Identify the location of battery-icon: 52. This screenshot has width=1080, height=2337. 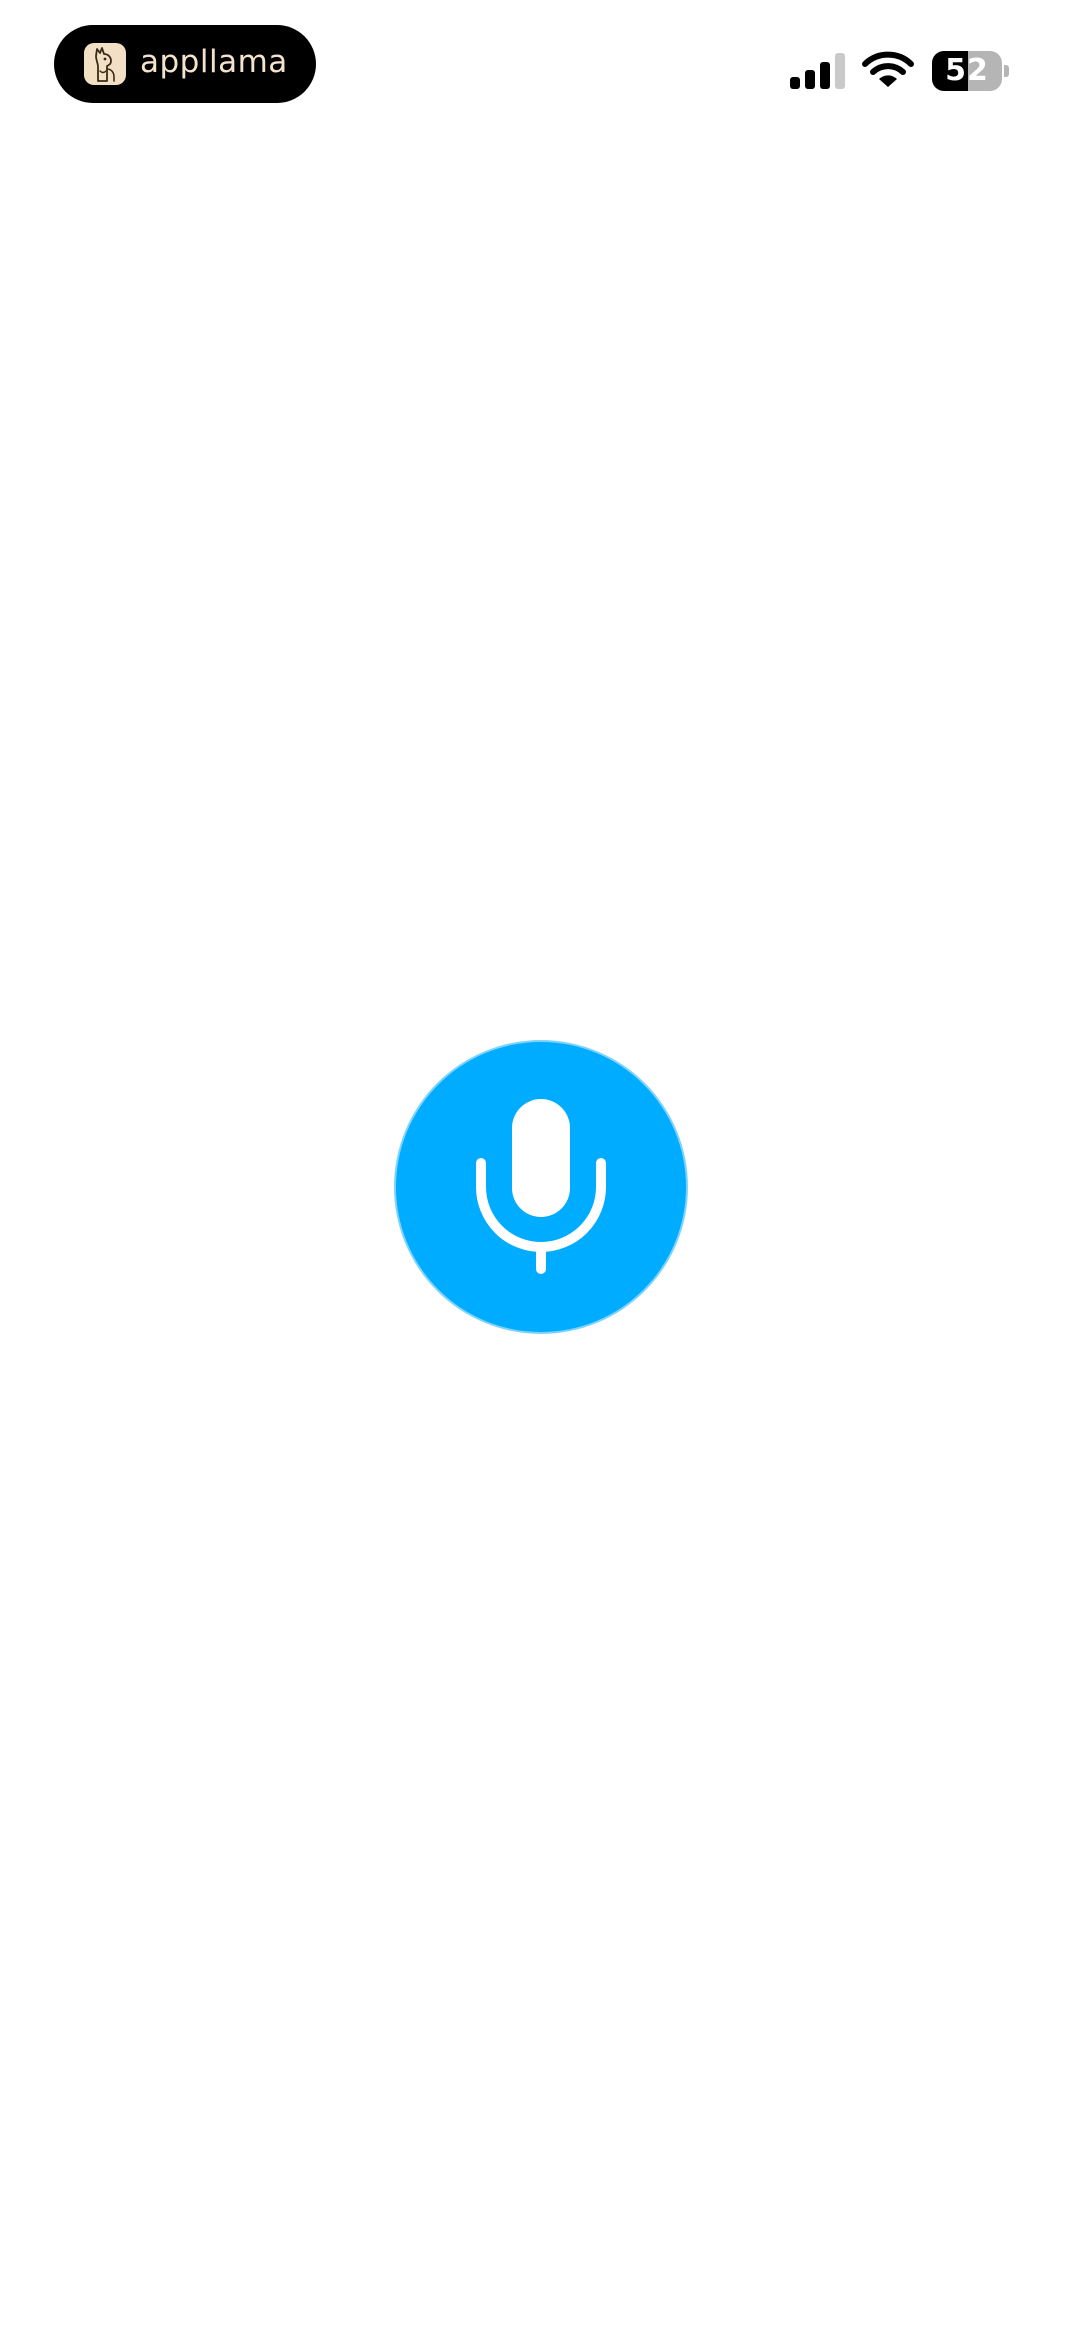
(971, 71).